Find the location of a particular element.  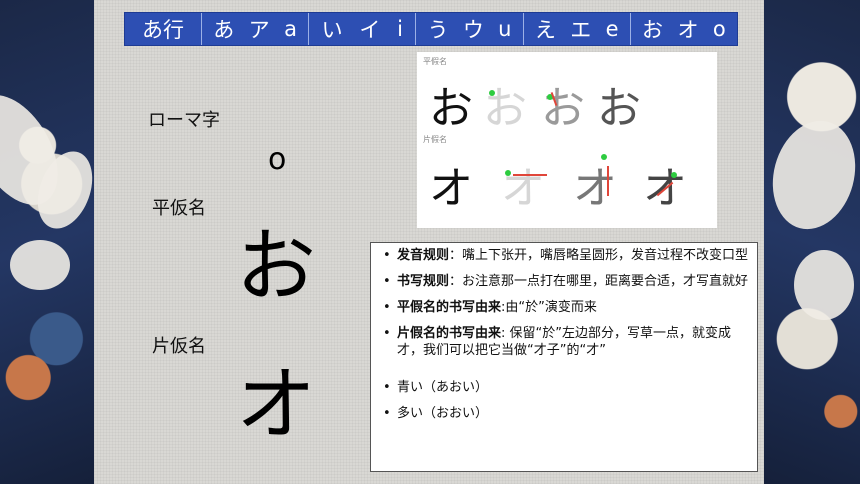

note-hiragana-origin: 平假名的书写由来:由“於”演变而来 is located at coordinates (564, 307).